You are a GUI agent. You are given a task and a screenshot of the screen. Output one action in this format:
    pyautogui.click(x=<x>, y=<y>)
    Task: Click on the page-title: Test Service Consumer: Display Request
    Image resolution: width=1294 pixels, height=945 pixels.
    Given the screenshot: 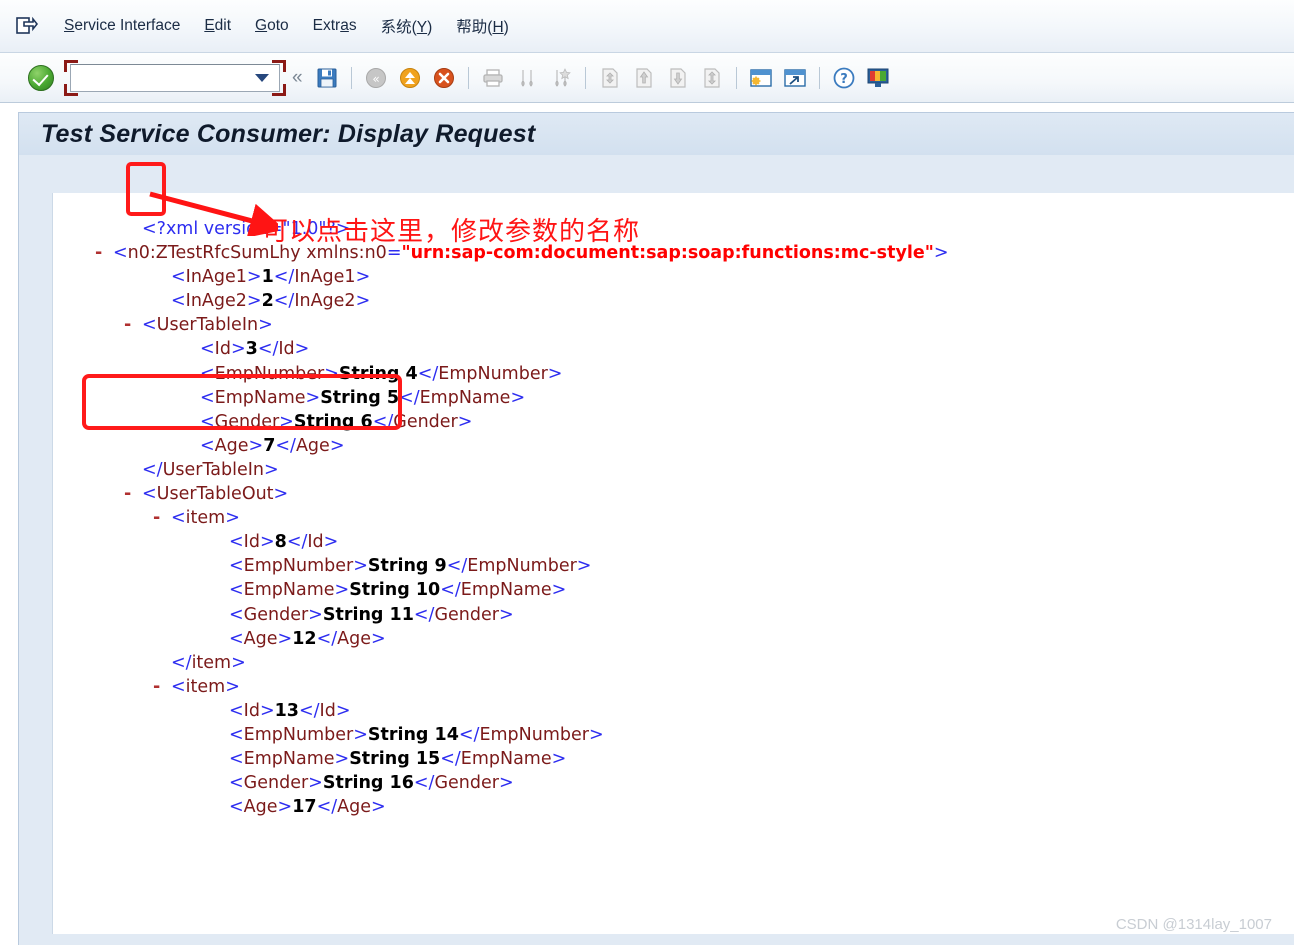 What is the action you would take?
    pyautogui.click(x=288, y=134)
    